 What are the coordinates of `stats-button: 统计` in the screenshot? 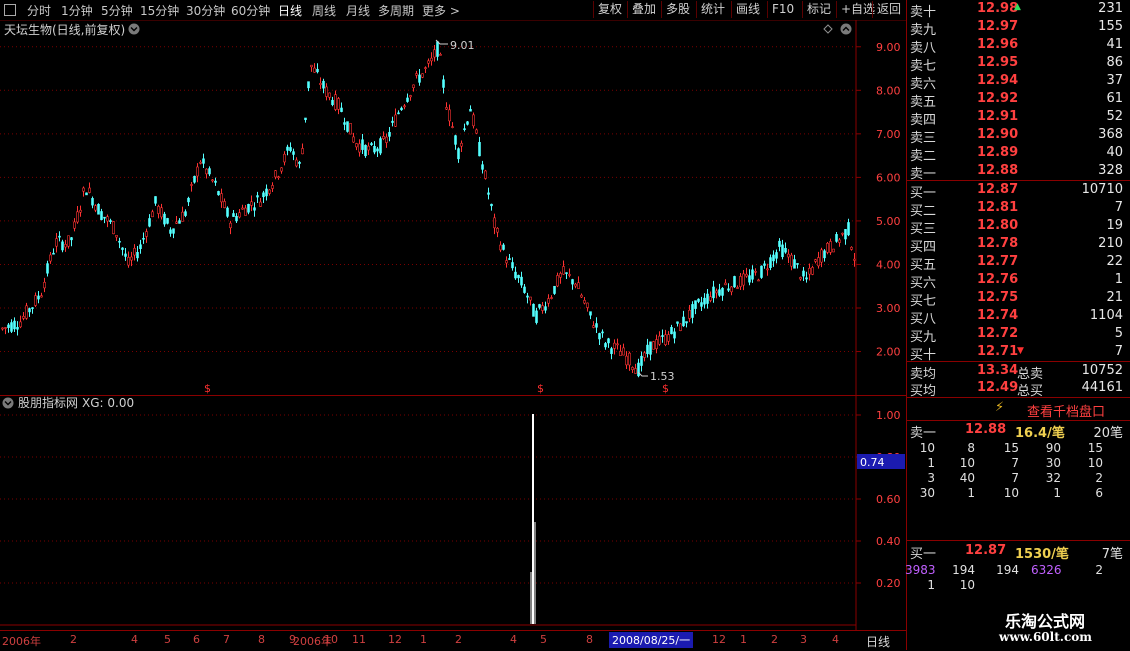 It's located at (710, 9).